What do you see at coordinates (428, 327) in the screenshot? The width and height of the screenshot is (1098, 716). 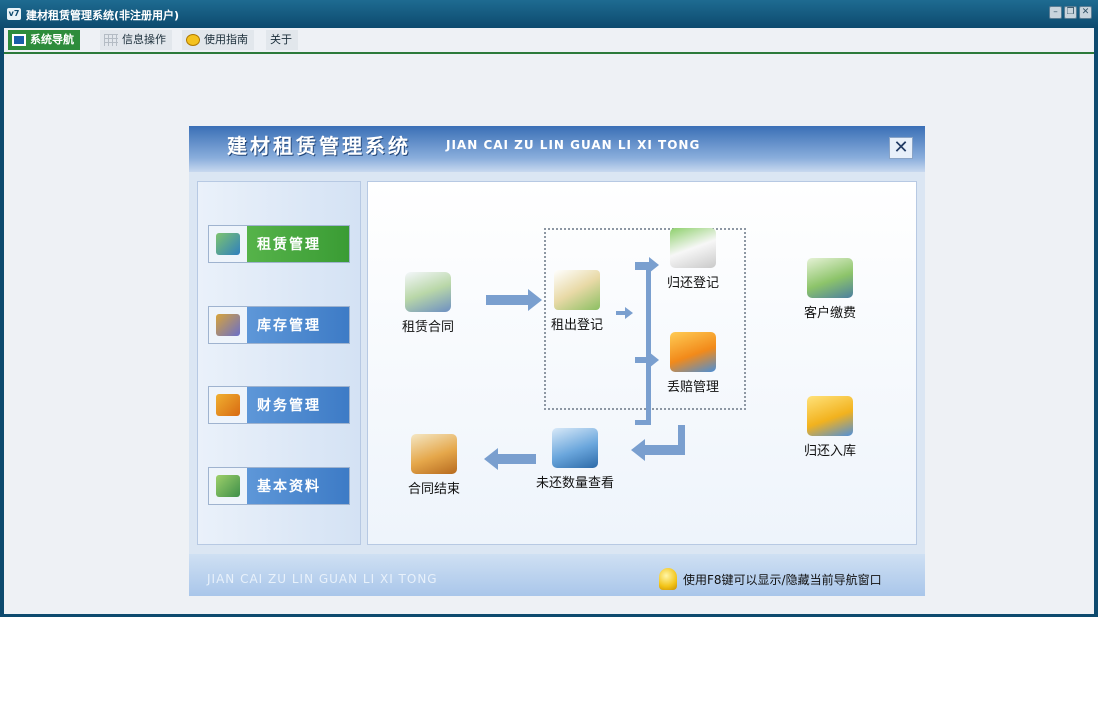 I see `flow-label: 租赁合同` at bounding box center [428, 327].